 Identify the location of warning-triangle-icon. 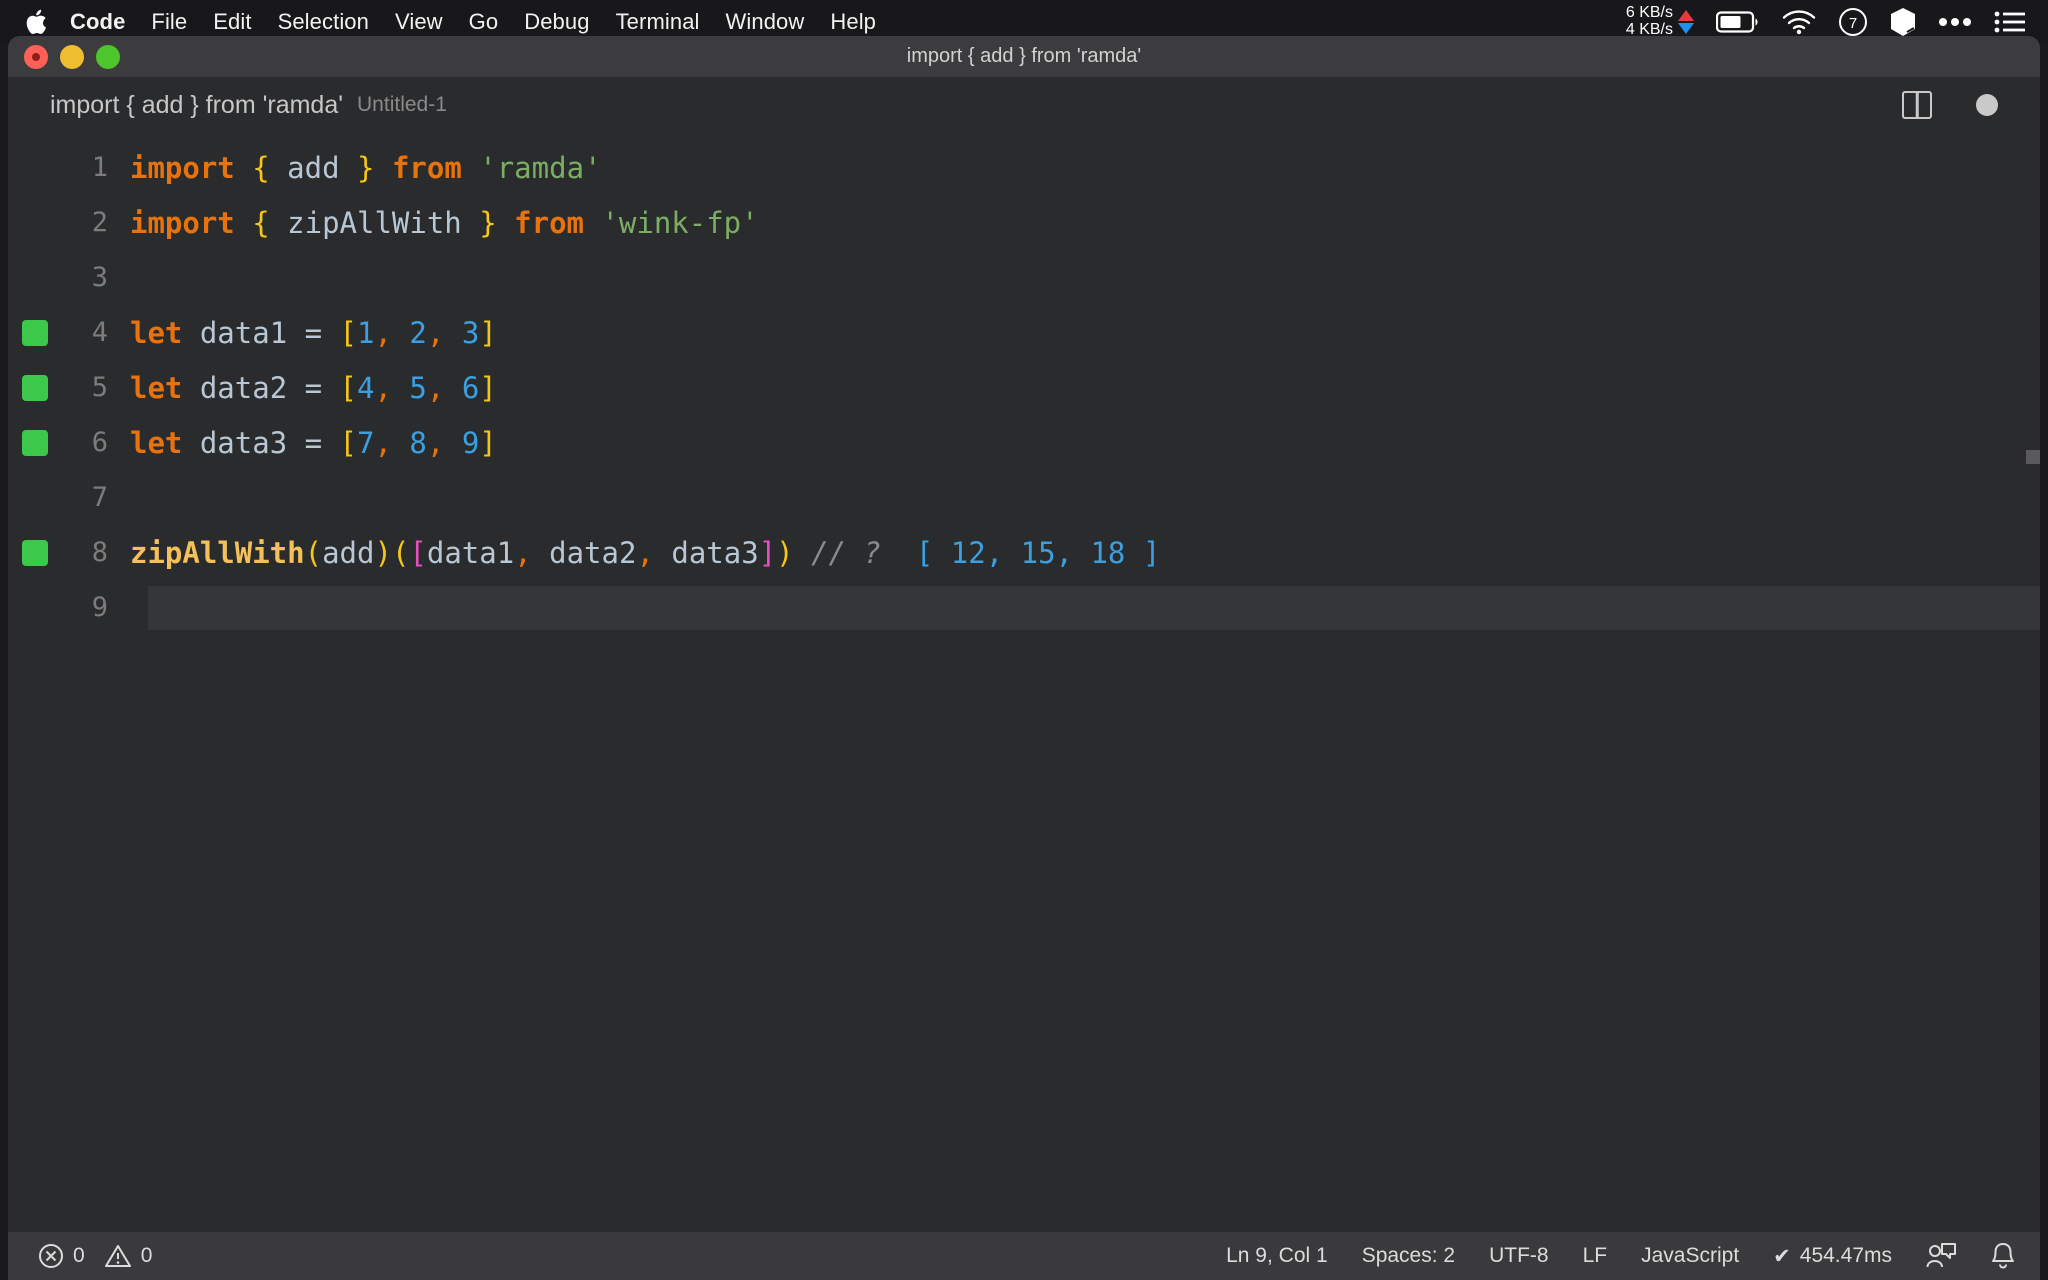
(118, 1256).